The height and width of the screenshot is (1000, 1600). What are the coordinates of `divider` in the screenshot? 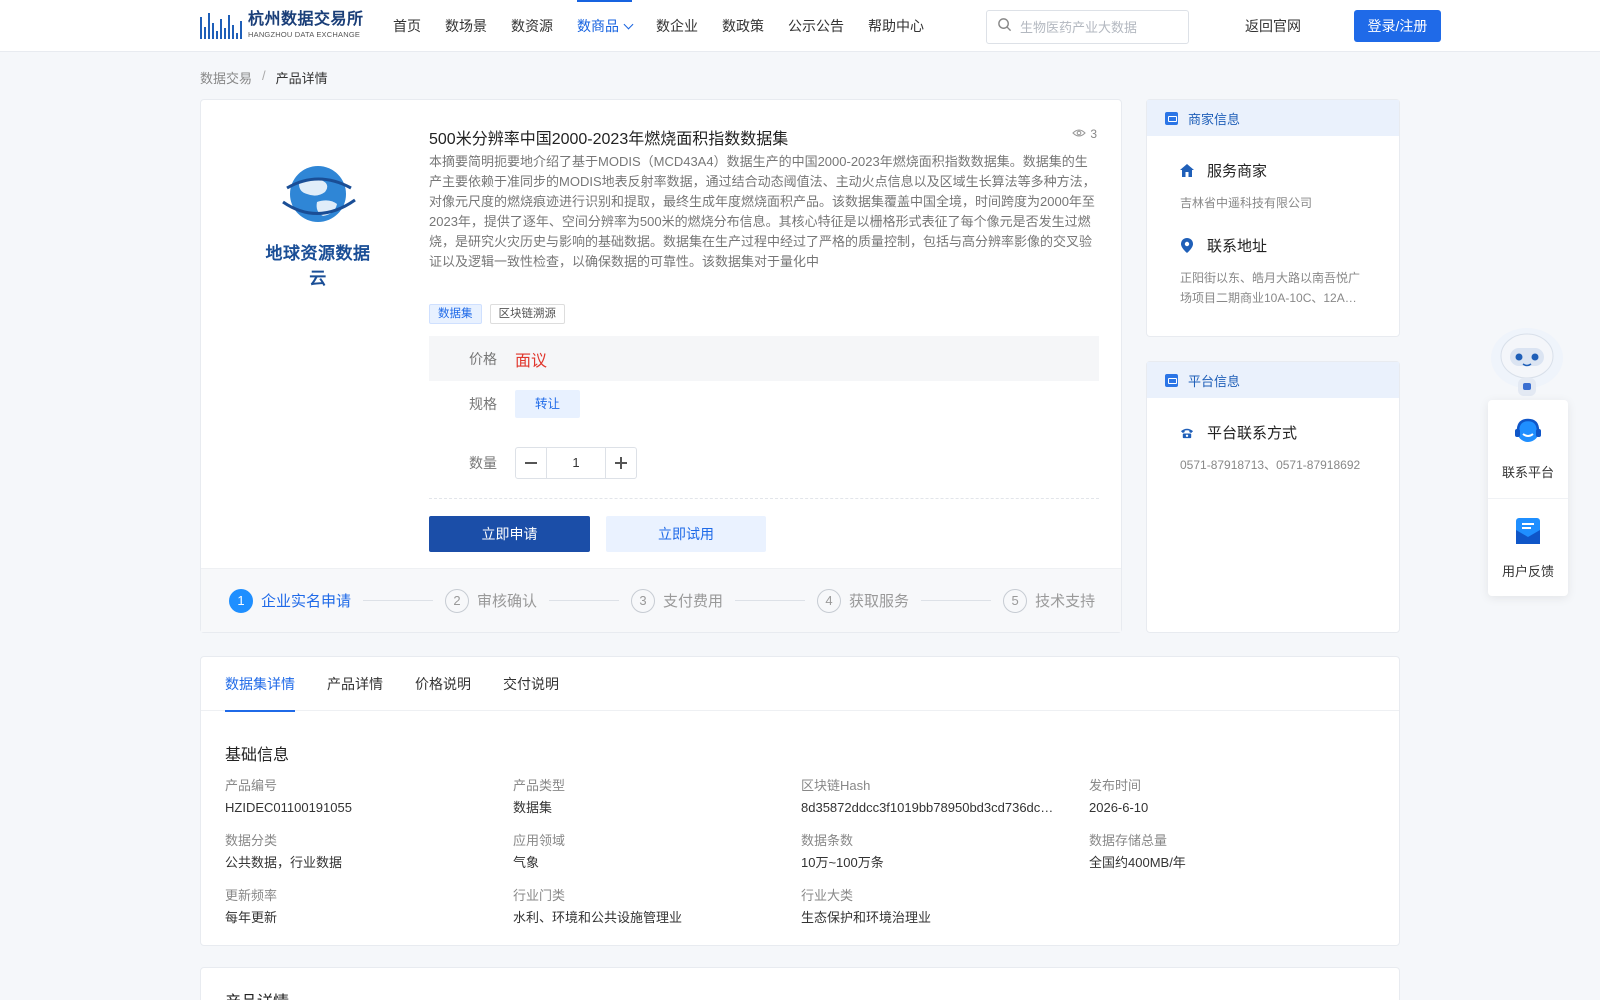 It's located at (764, 498).